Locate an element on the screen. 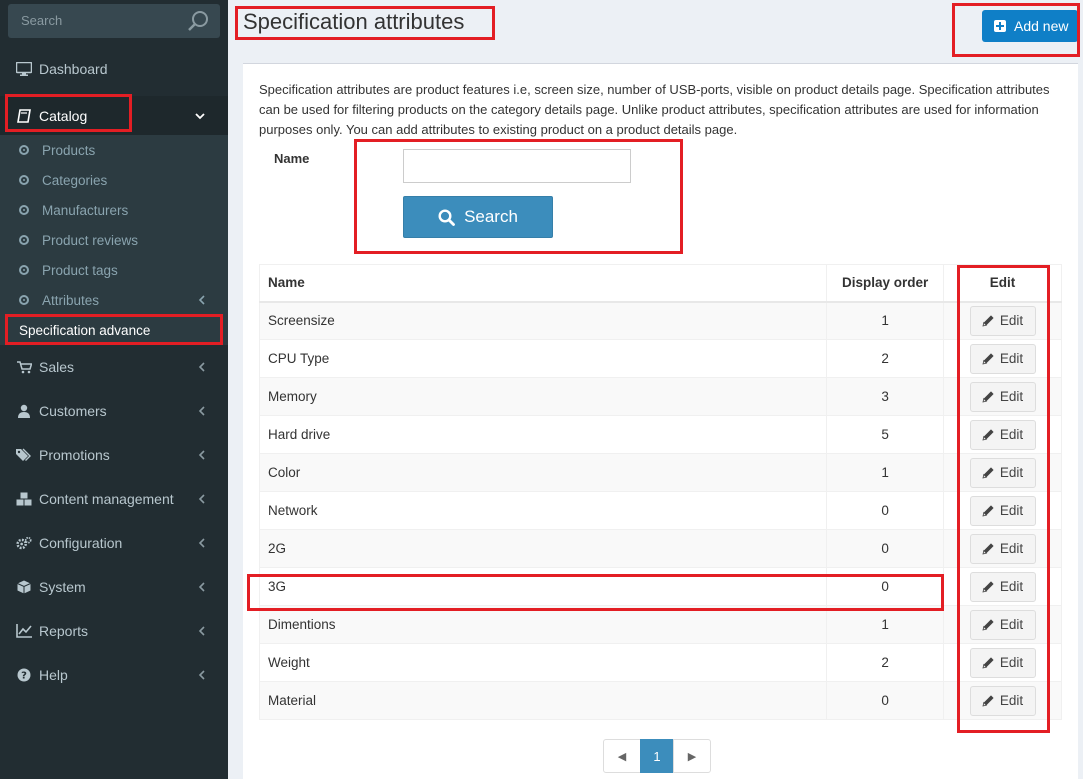 The height and width of the screenshot is (779, 1083). cell-name: Network is located at coordinates (543, 510).